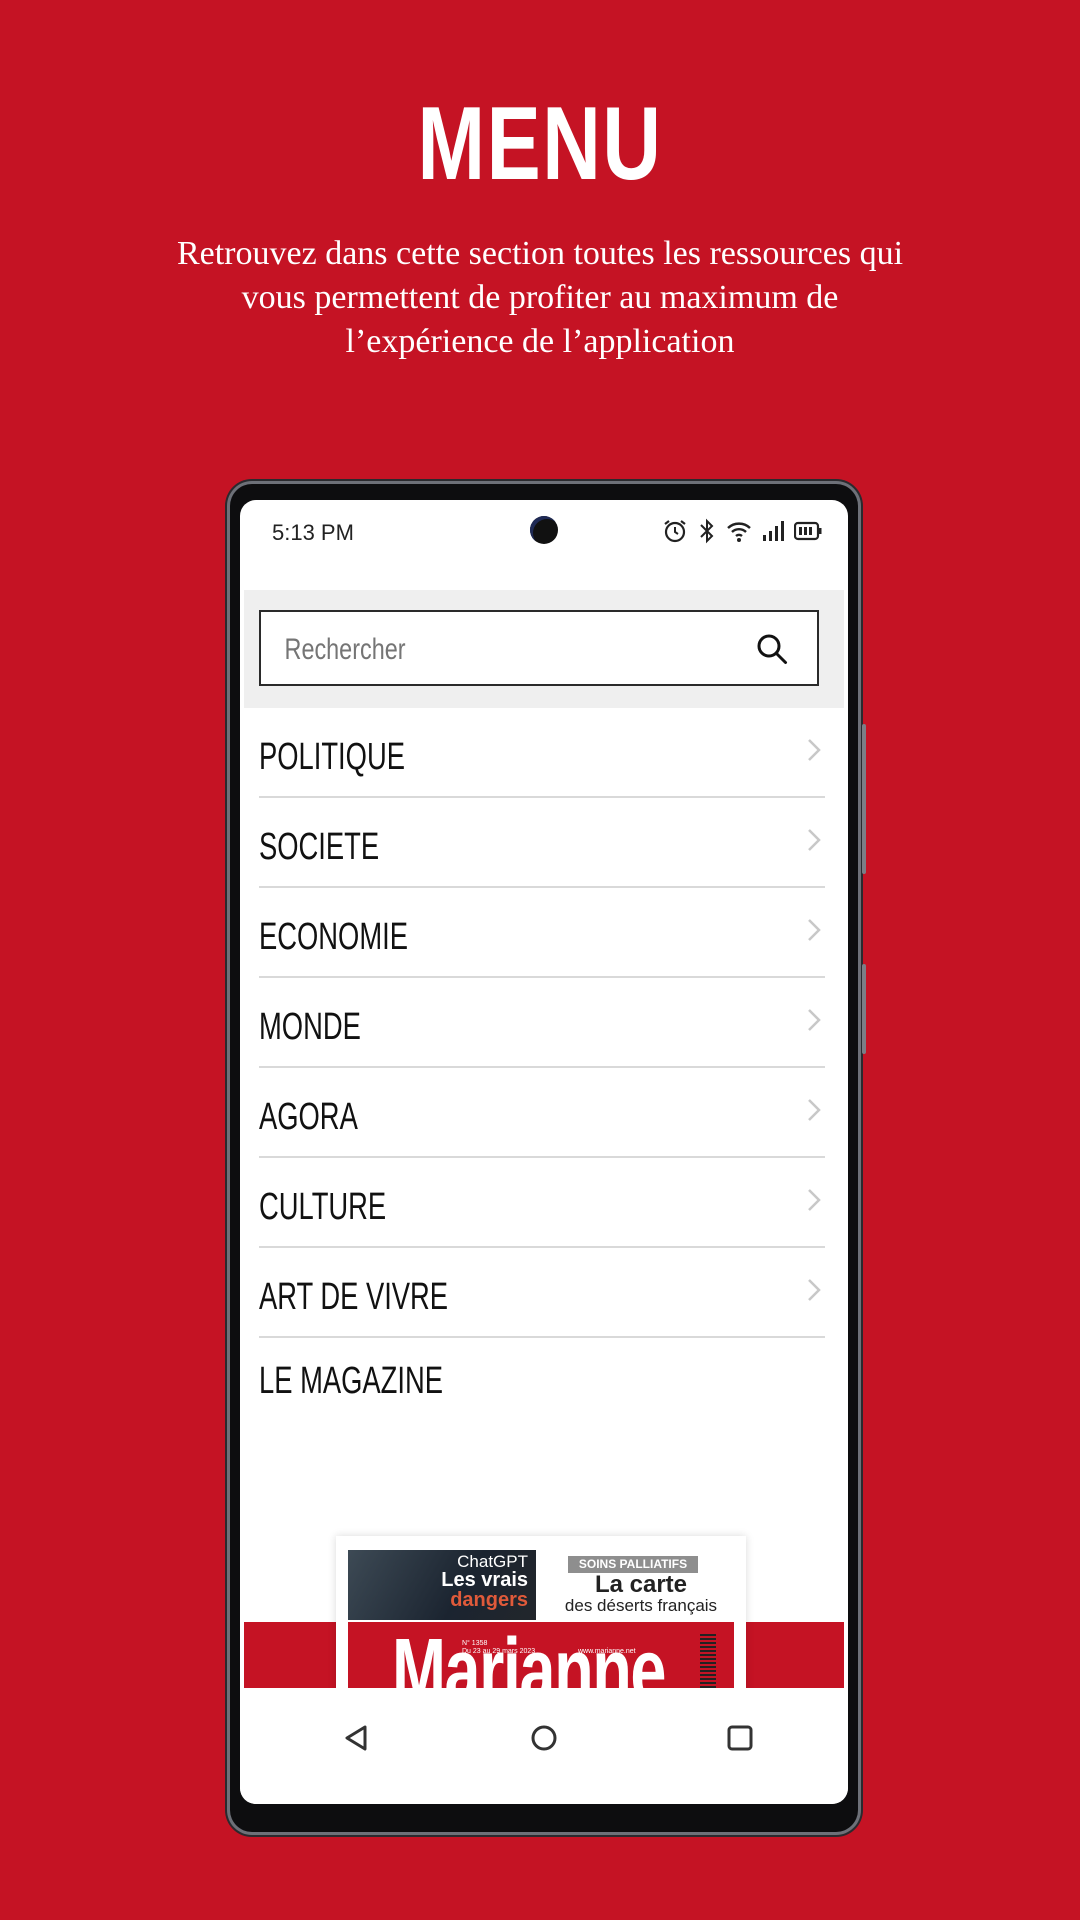 The image size is (1080, 1920). I want to click on cover-teaser-text: dangers, so click(489, 1600).